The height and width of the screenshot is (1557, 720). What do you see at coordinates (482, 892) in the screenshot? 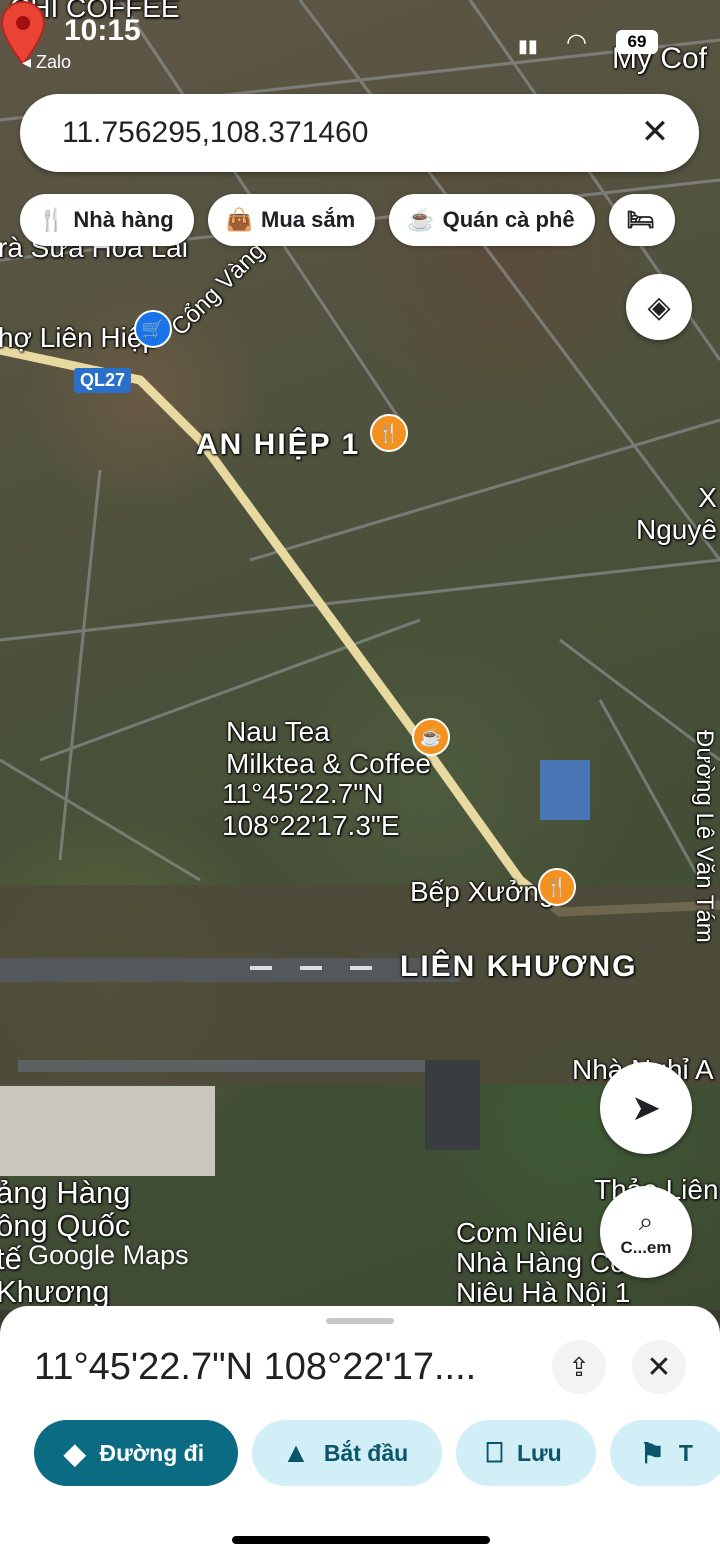
I see `map-label-bep-xuong: Bếp Xưởng` at bounding box center [482, 892].